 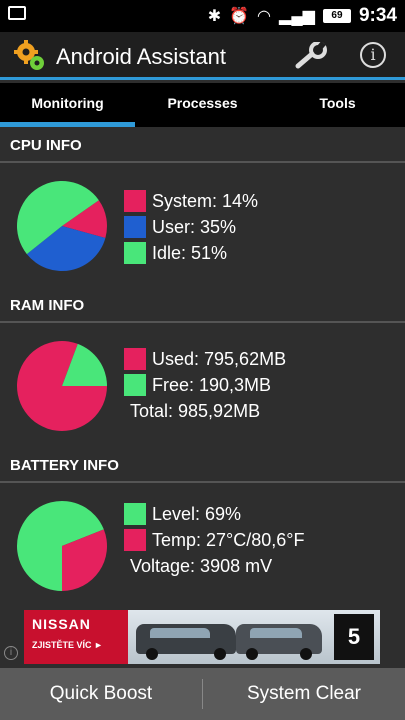 I want to click on clock: 9:34, so click(x=377, y=15).